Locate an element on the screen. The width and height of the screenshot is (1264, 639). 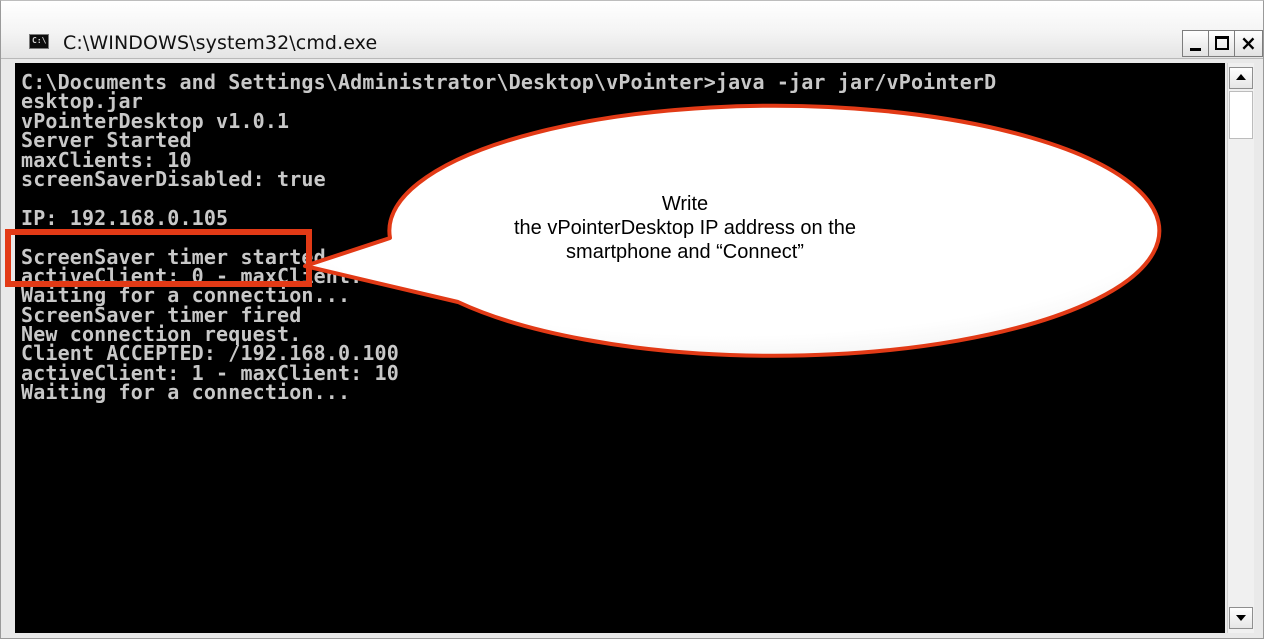
callout-line: Write is located at coordinates (685, 204).